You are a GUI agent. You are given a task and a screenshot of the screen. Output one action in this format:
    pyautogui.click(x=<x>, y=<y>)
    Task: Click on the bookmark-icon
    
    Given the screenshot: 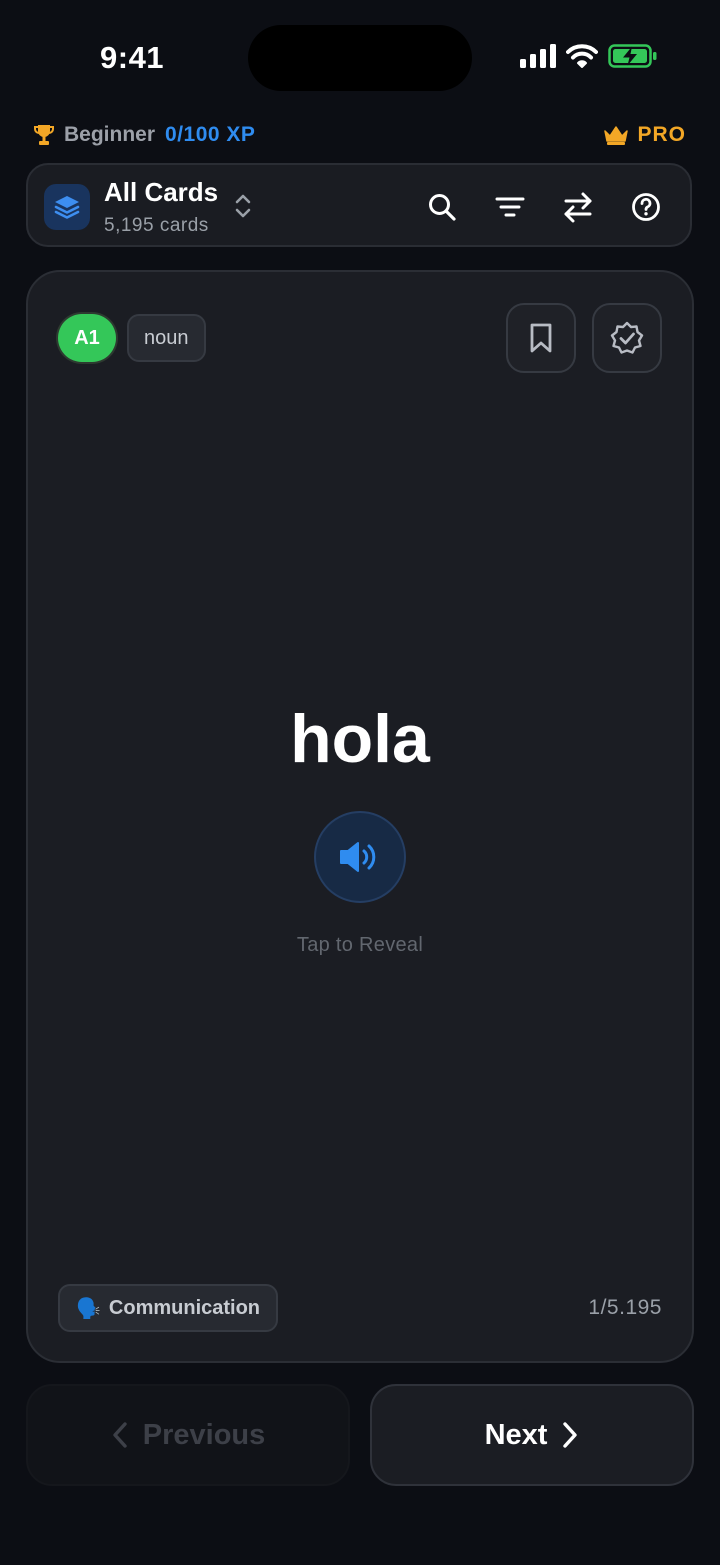 What is the action you would take?
    pyautogui.click(x=541, y=338)
    